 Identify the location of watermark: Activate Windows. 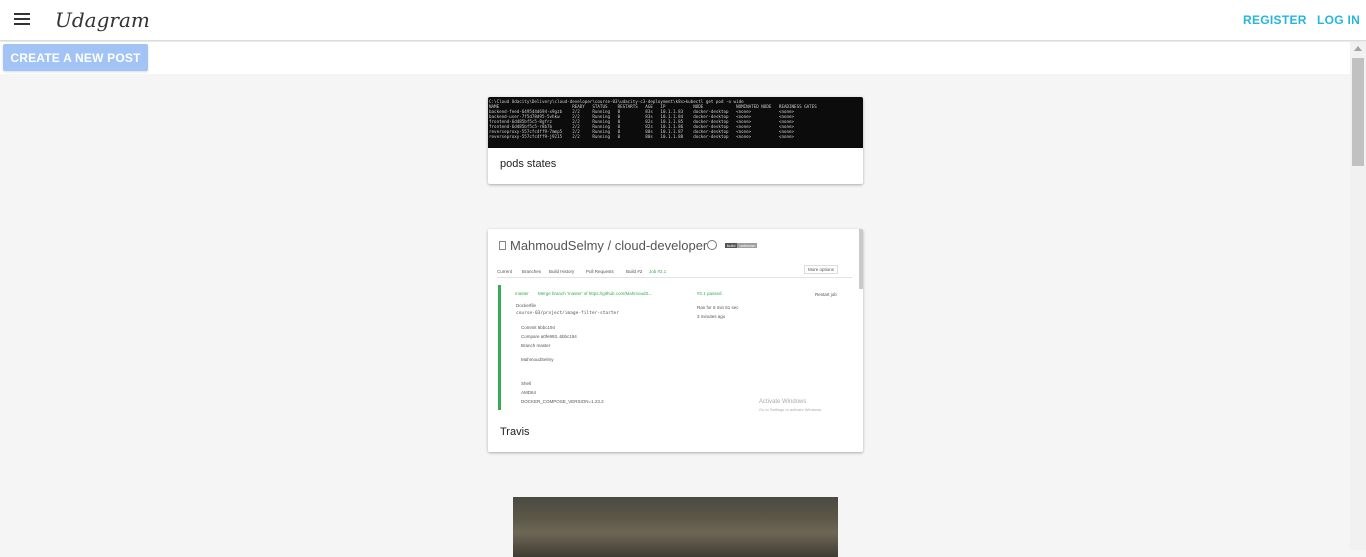
(783, 402).